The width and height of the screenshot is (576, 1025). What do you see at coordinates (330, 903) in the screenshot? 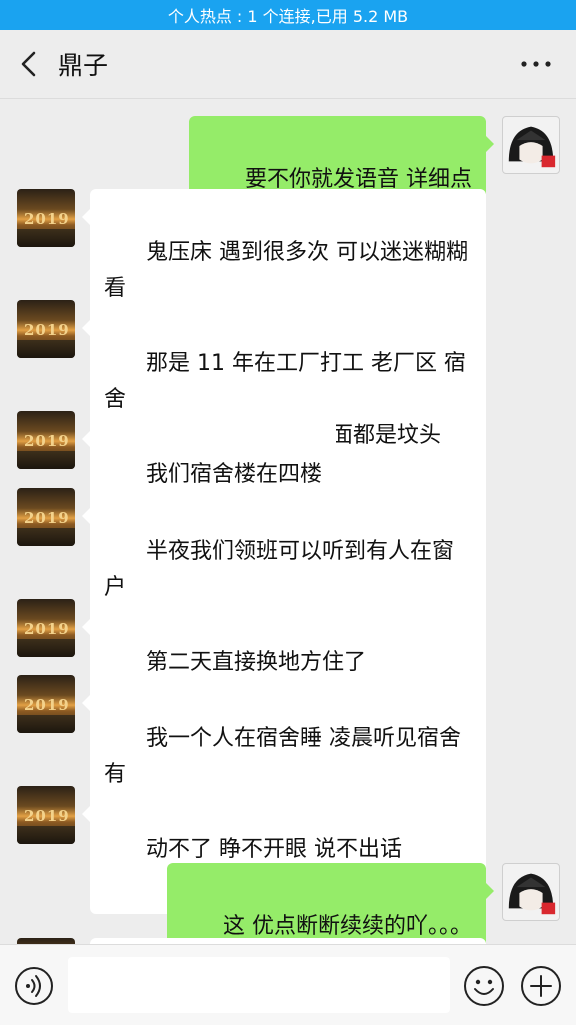
I see `message-bubble: 这 优点断断续续的吖。。。` at bounding box center [330, 903].